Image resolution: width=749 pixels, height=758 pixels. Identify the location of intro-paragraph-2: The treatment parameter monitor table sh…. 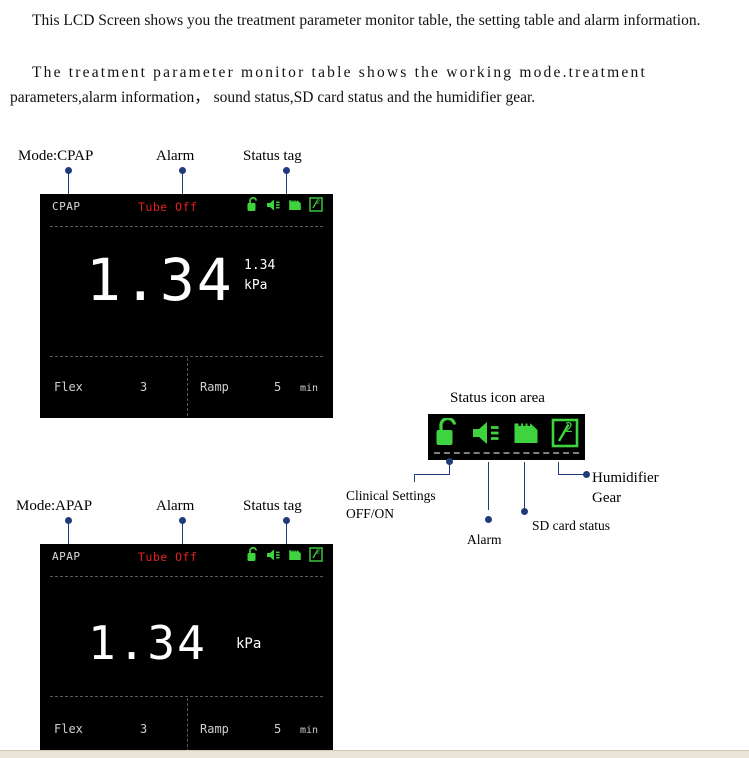
(370, 85).